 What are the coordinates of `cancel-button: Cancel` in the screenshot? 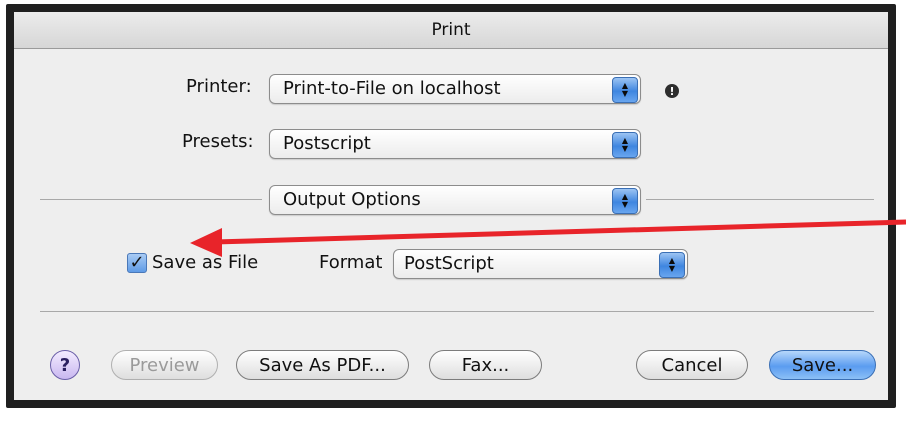 It's located at (692, 365).